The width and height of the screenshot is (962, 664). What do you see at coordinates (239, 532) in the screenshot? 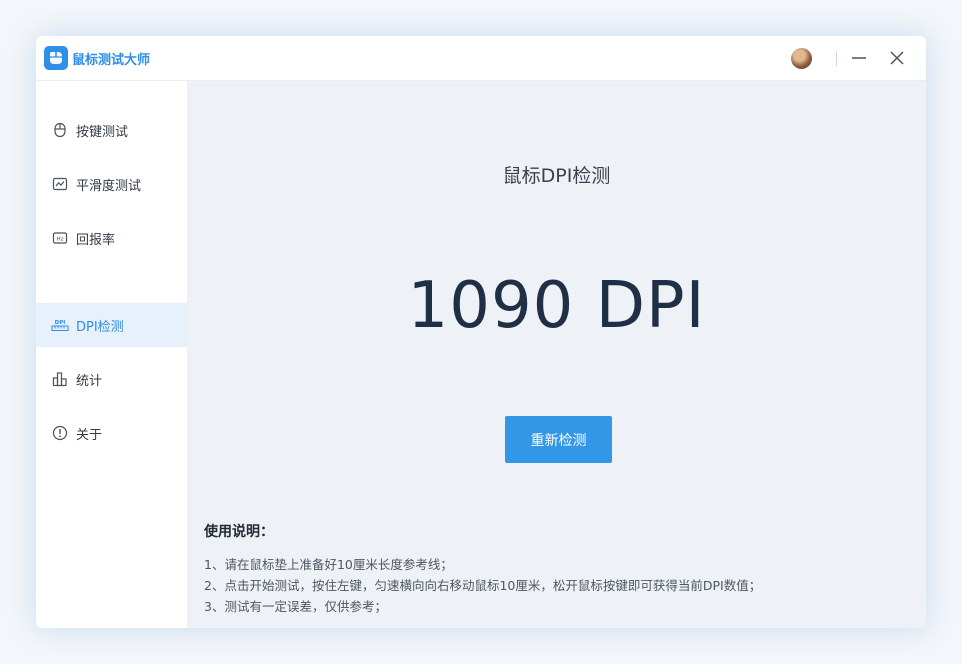
I see `instructions-heading: 使用说明：` at bounding box center [239, 532].